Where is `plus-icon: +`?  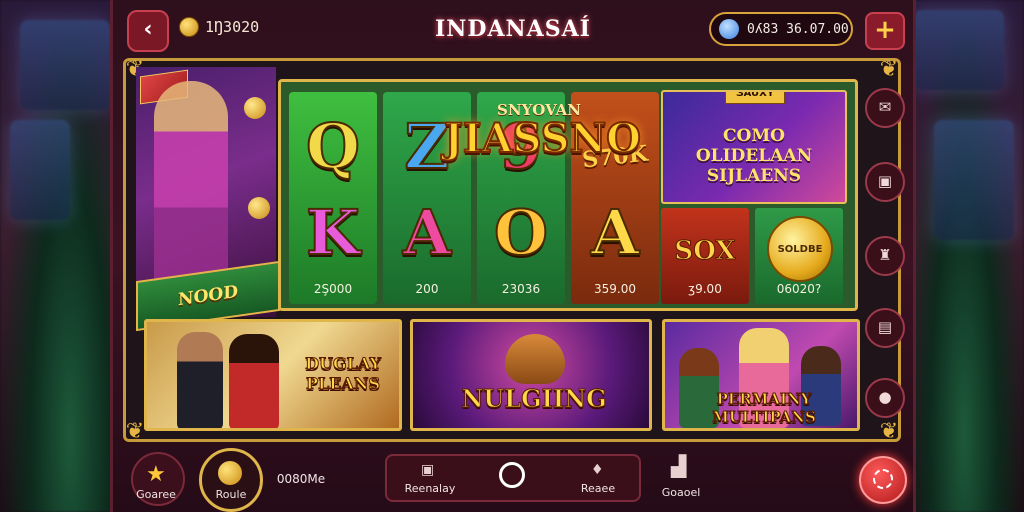 plus-icon: + is located at coordinates (885, 30).